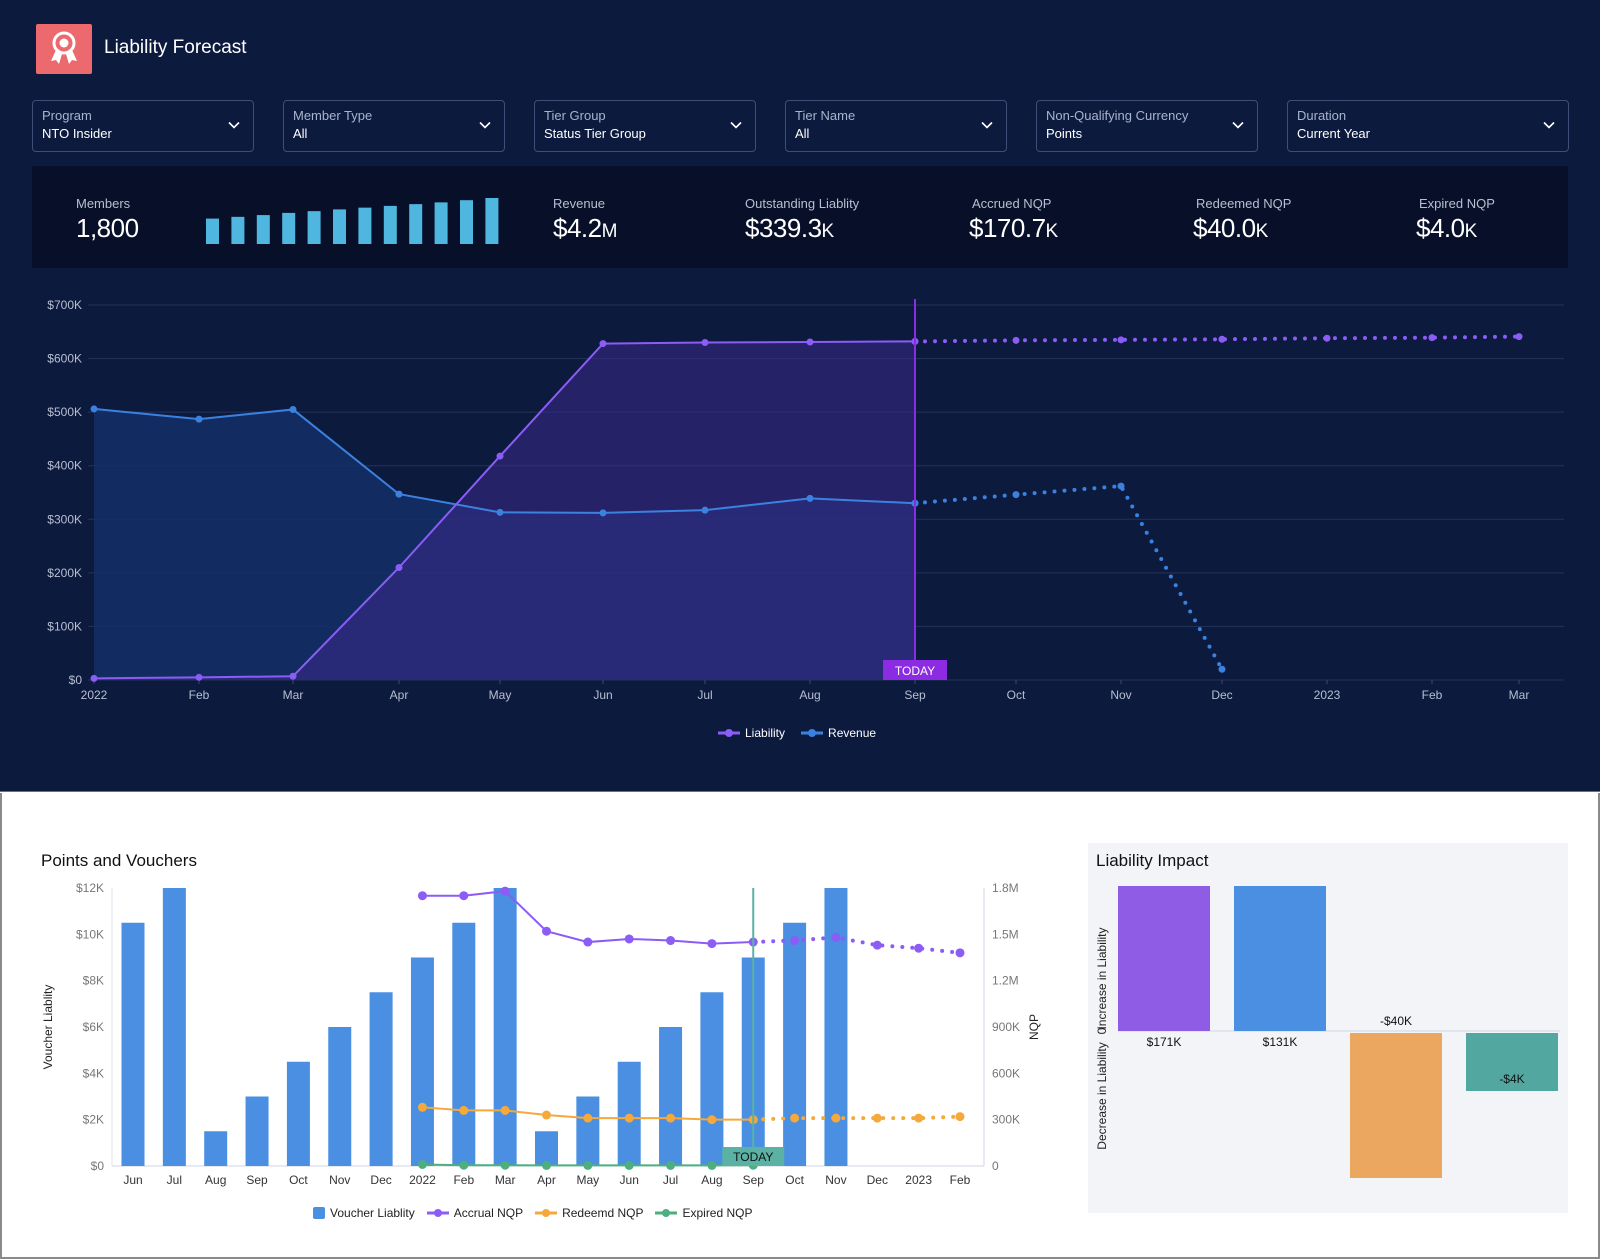 The image size is (1600, 1259). Describe the element at coordinates (1327, 695) in the screenshot. I see `x-tick-label: 2023` at that location.